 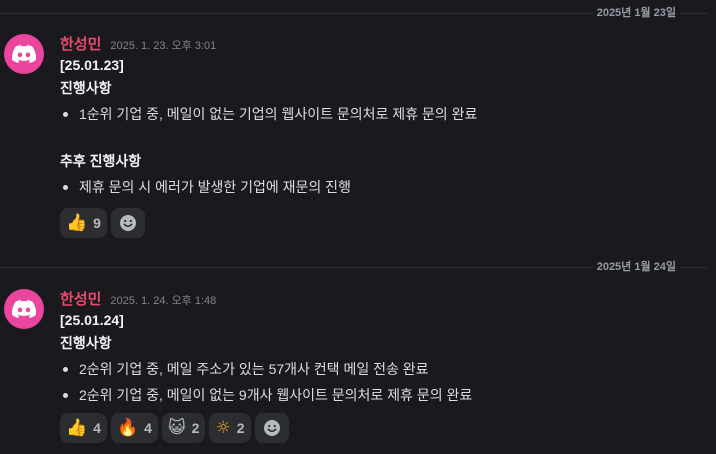 What do you see at coordinates (127, 428) in the screenshot?
I see `fire-icon: 🔥` at bounding box center [127, 428].